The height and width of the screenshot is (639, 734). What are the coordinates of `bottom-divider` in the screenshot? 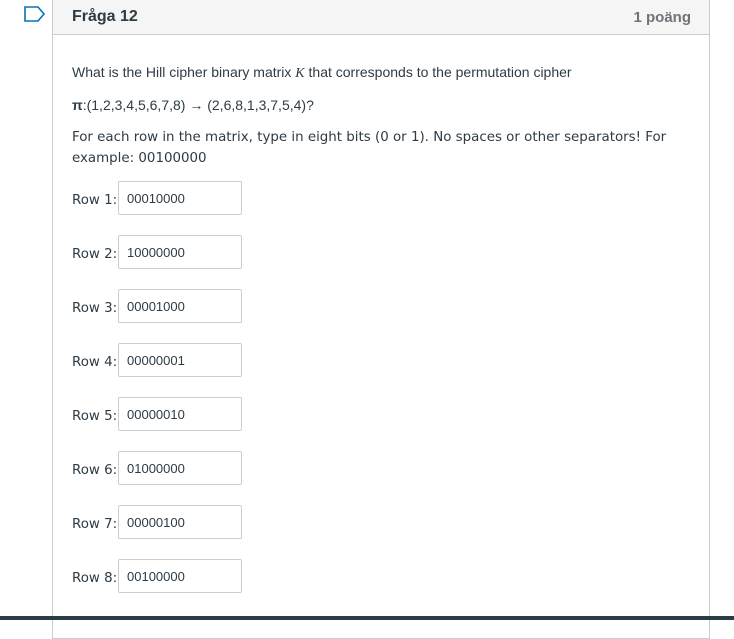 It's located at (367, 618).